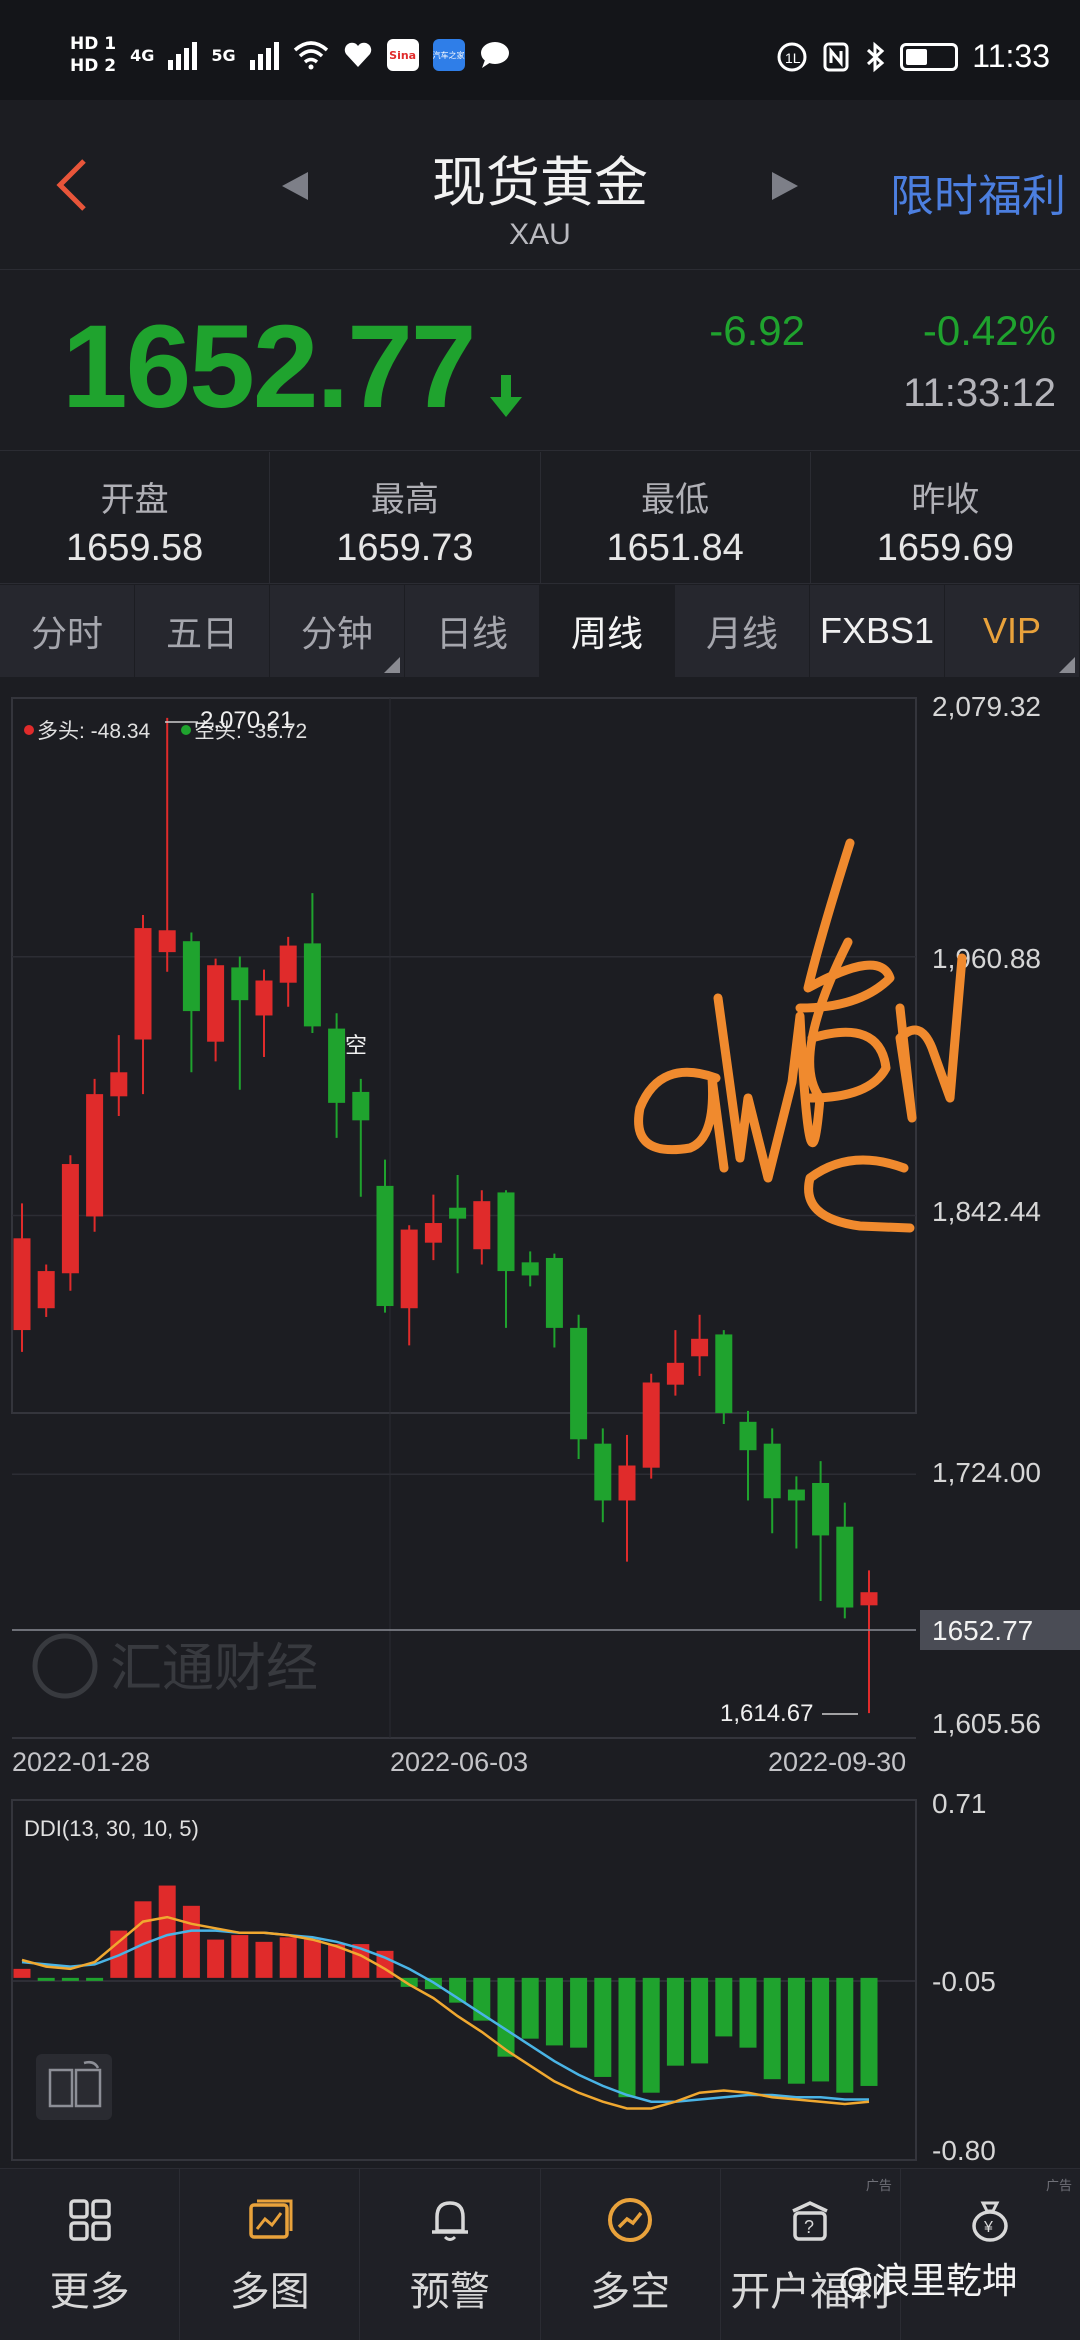 The image size is (1080, 2340). I want to click on promo-link: 限时福利, so click(978, 192).